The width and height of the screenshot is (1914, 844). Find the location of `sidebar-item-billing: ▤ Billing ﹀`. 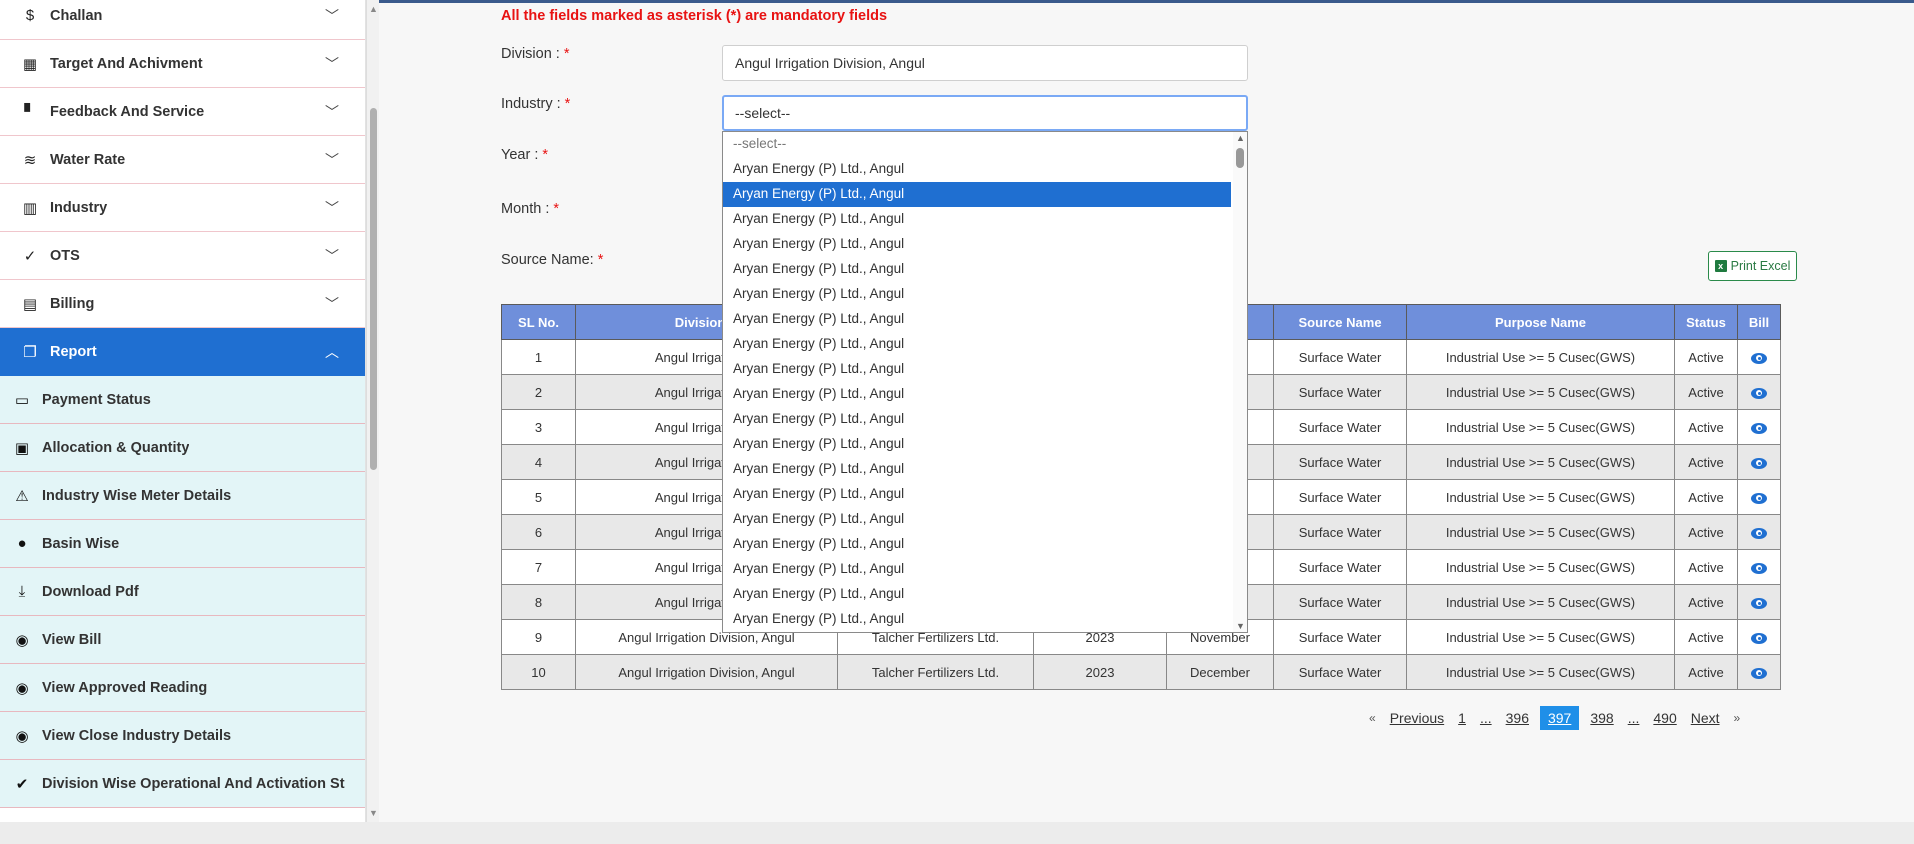

sidebar-item-billing: ▤ Billing ﹀ is located at coordinates (182, 304).